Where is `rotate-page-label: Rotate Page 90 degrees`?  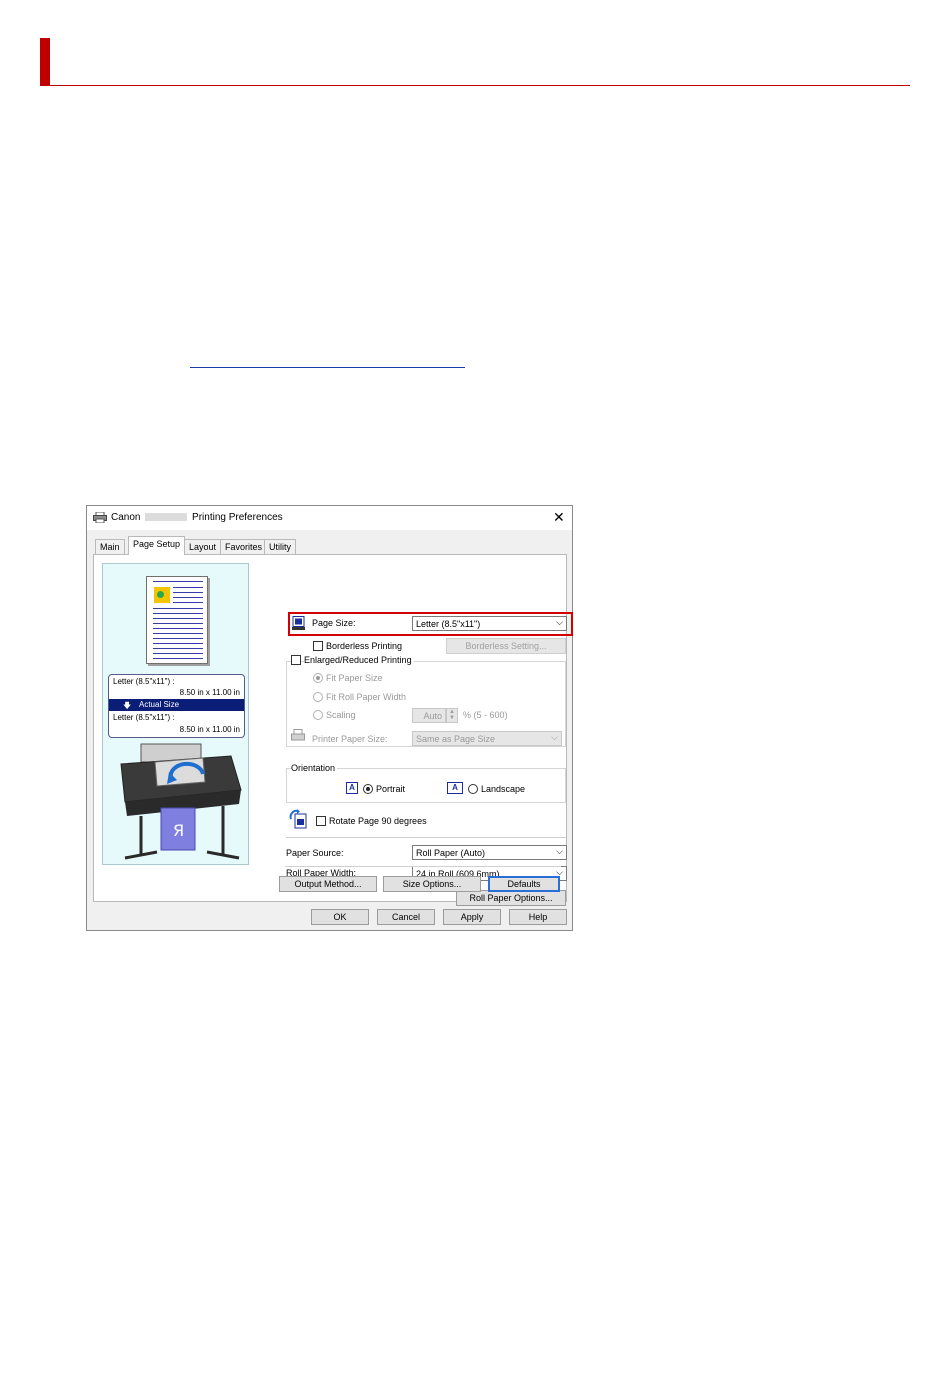
rotate-page-label: Rotate Page 90 degrees is located at coordinates (378, 821).